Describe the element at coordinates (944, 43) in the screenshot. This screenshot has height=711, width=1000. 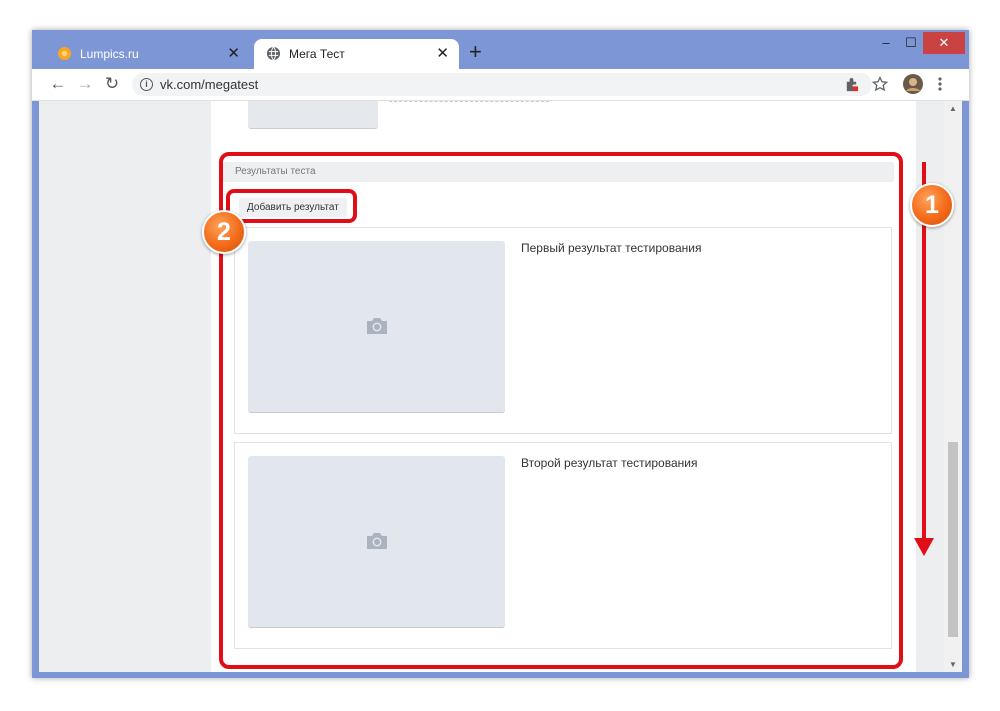
I see `close-window-button: ✕` at that location.